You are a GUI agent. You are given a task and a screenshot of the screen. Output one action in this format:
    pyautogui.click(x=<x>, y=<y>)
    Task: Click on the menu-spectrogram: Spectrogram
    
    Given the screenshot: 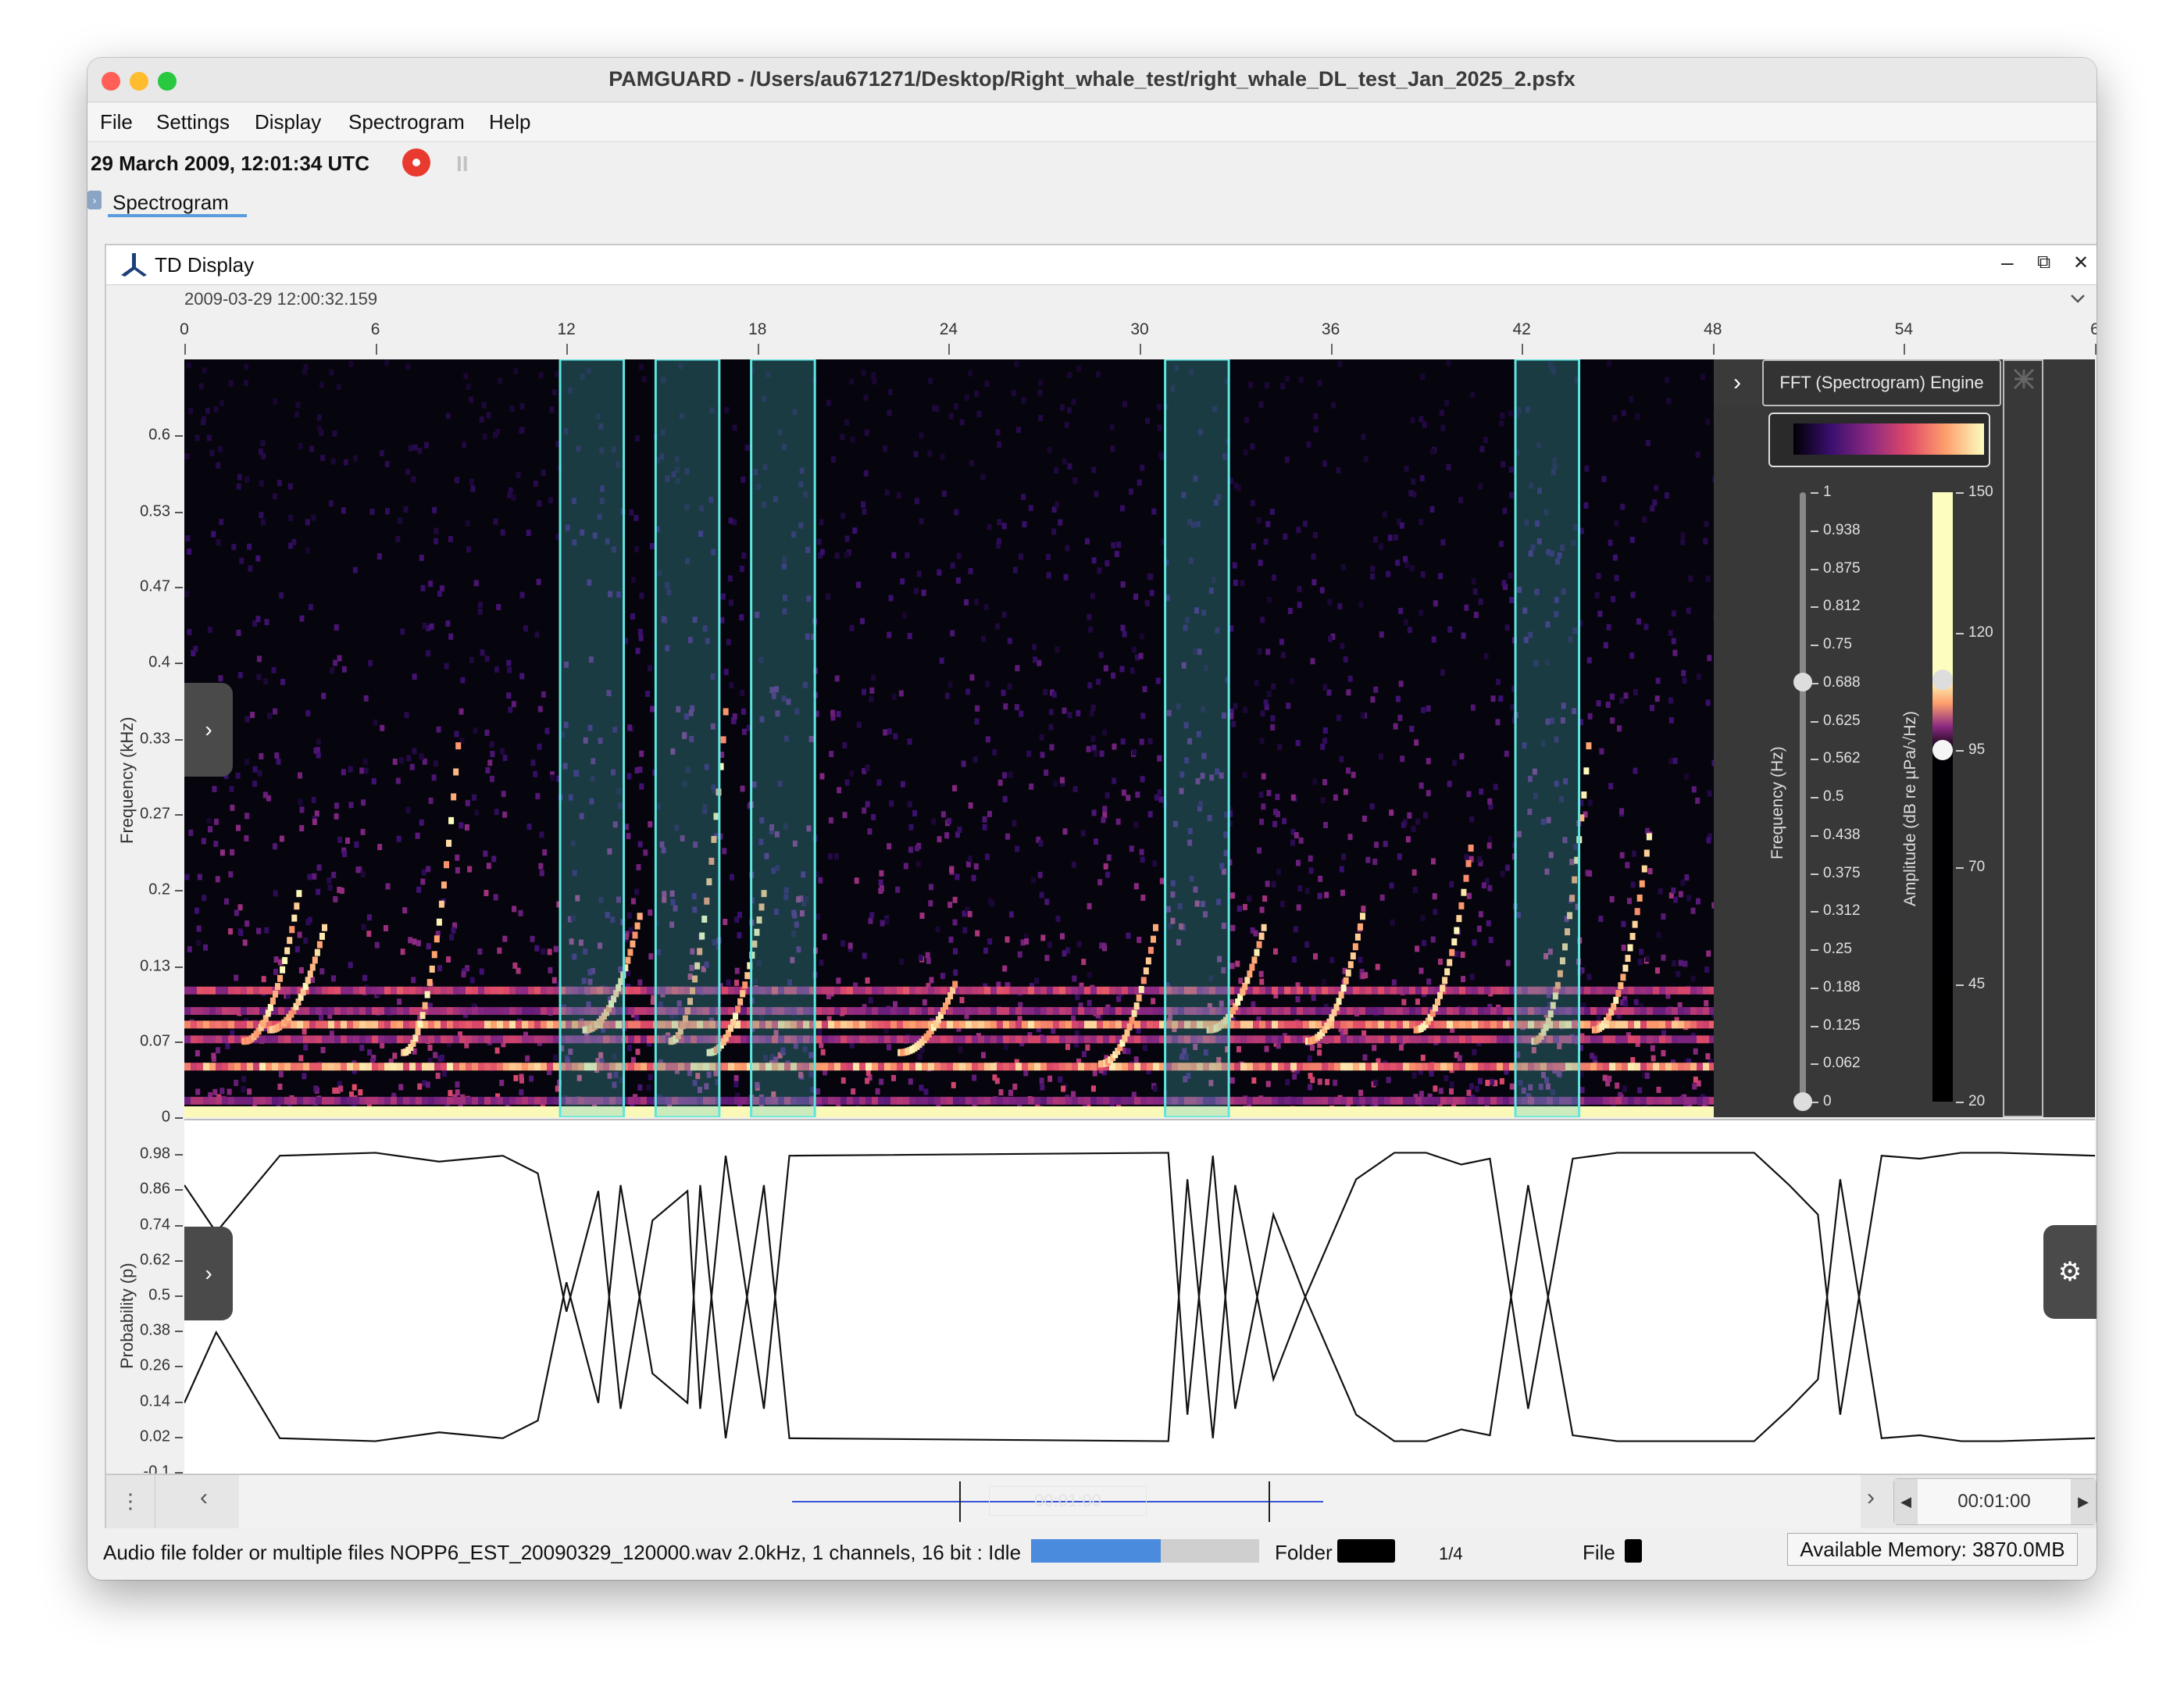 What is the action you would take?
    pyautogui.click(x=406, y=122)
    